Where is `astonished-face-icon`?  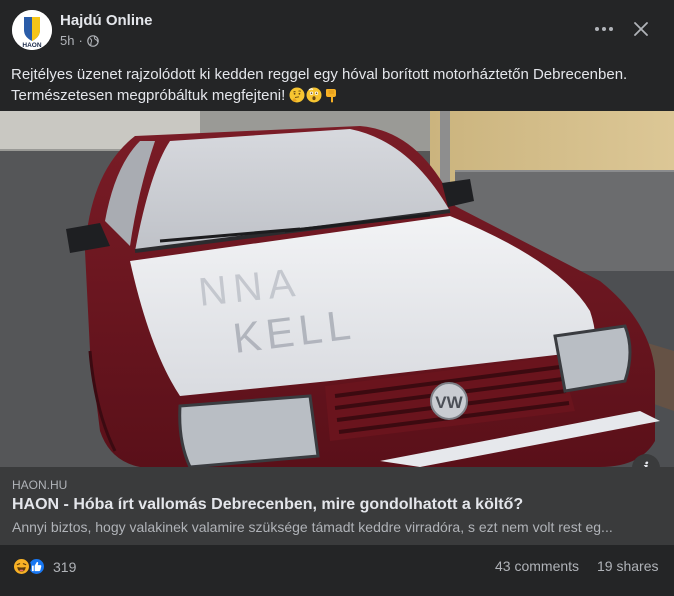
astonished-face-icon is located at coordinates (314, 95).